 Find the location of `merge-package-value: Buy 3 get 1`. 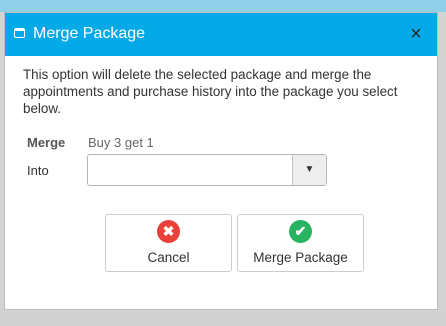

merge-package-value: Buy 3 get 1 is located at coordinates (121, 142).